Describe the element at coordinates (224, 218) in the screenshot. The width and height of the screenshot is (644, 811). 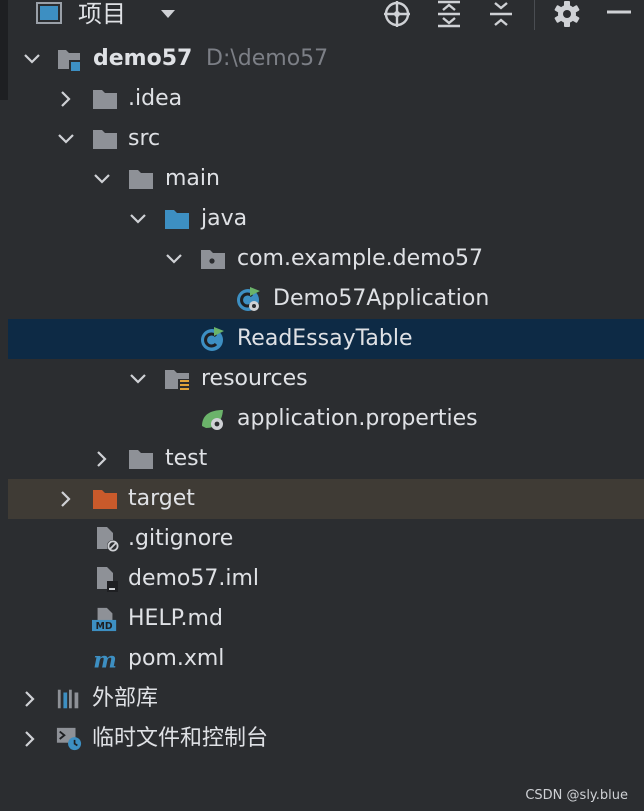
I see `folder-label: java` at that location.